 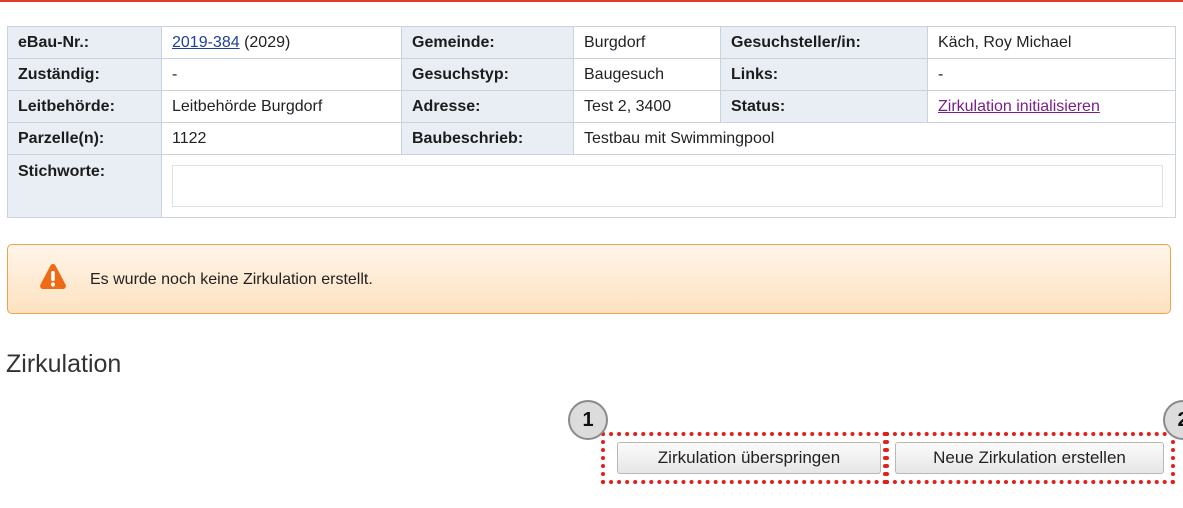 I want to click on baubeschrieb-label: Baubeschrieb:, so click(x=487, y=138).